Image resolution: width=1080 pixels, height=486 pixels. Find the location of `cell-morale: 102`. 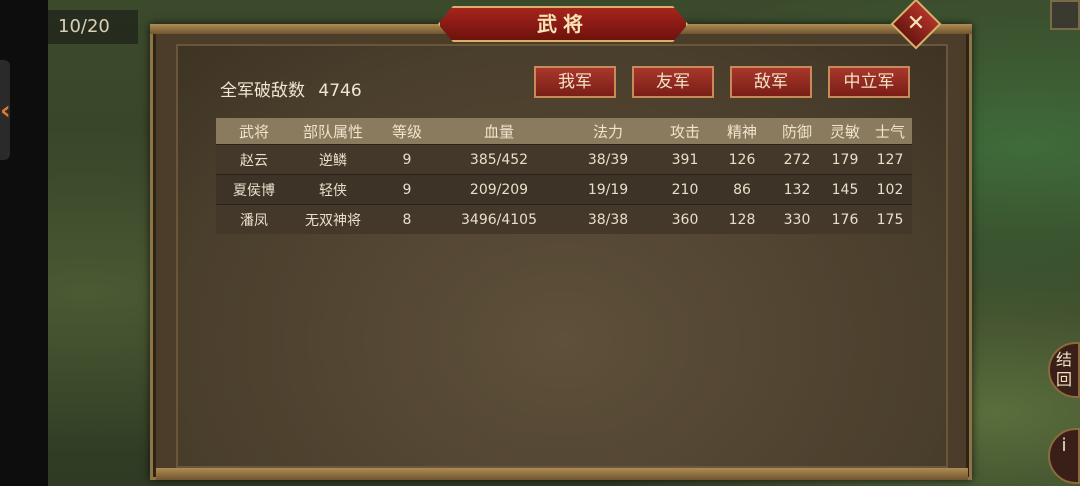

cell-morale: 102 is located at coordinates (890, 189).